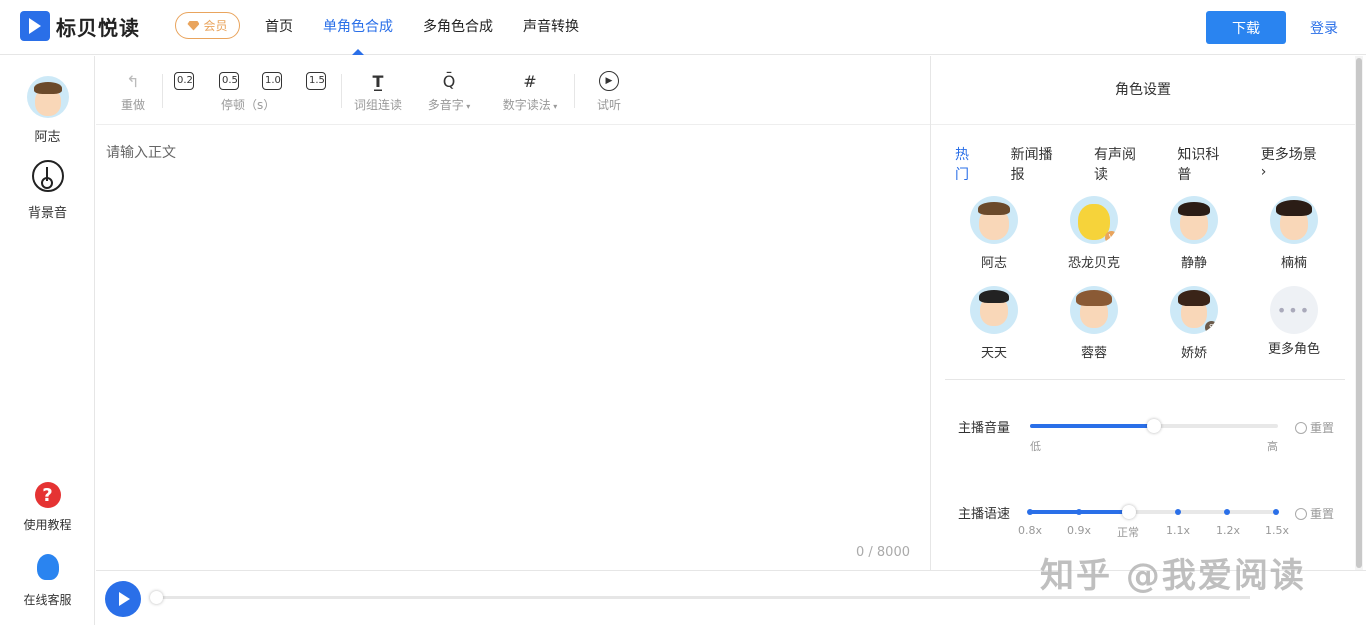  Describe the element at coordinates (1154, 164) in the screenshot. I see `scene-tabs: 热门 新闻播报 有声阅读 知识科普 更多场景 ›` at that location.